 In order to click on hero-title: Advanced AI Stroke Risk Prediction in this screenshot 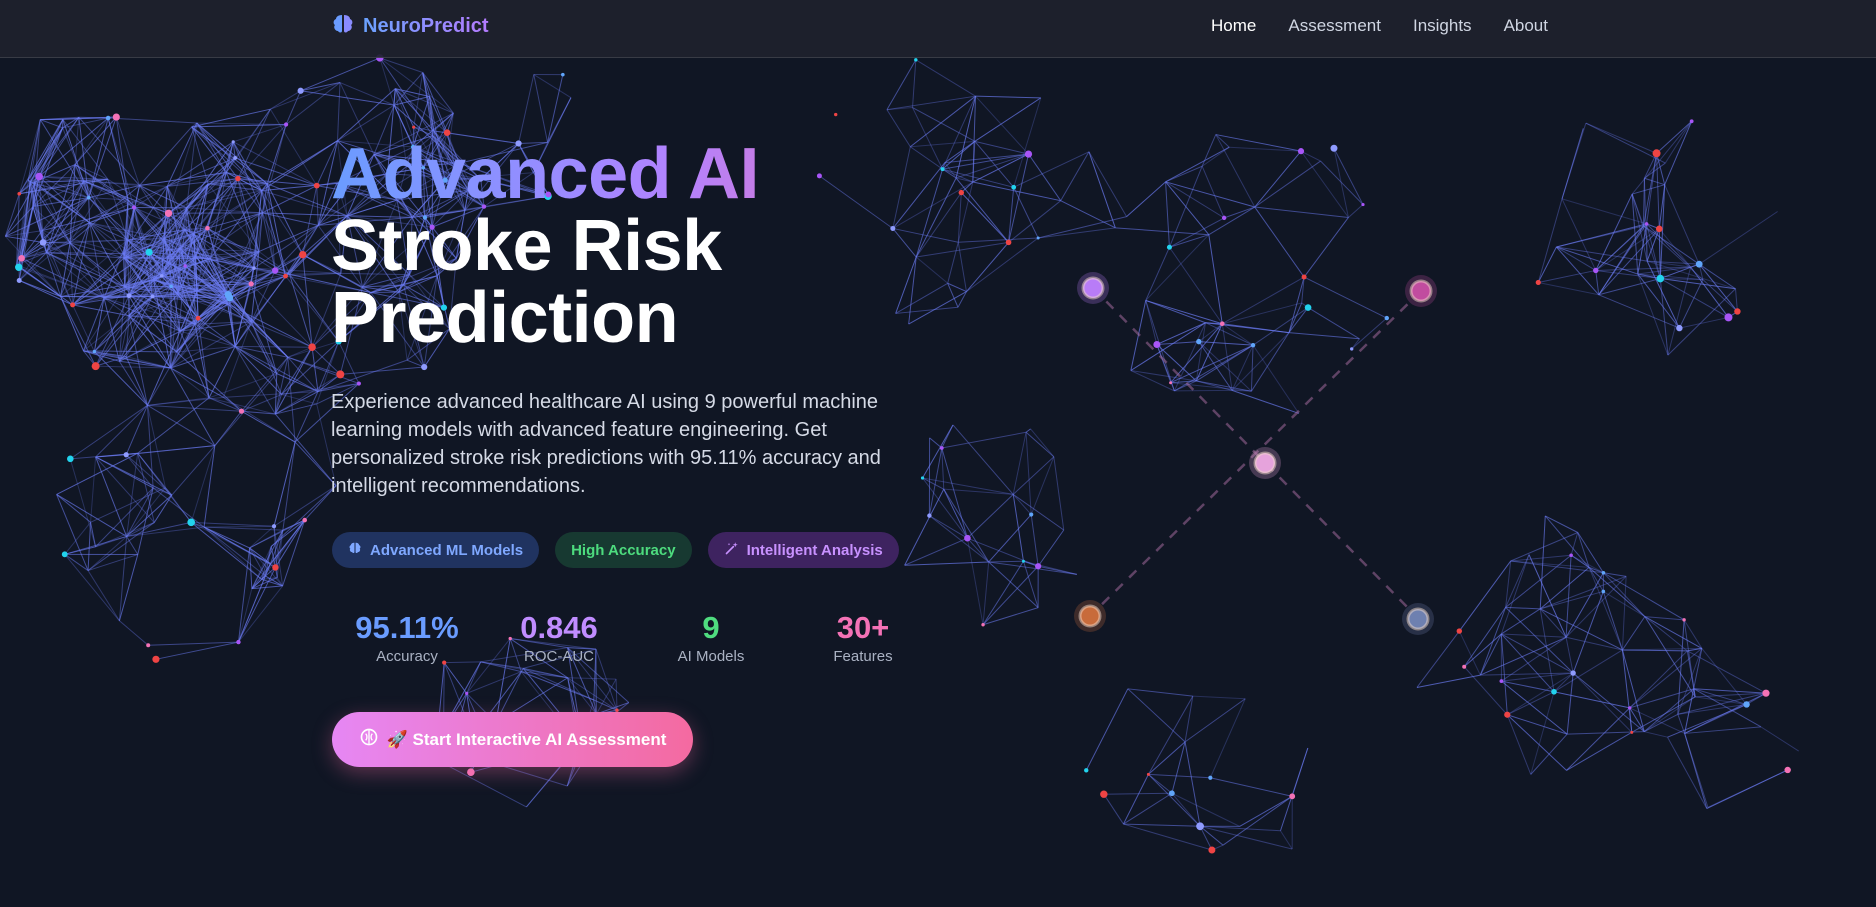, I will do `click(641, 246)`.